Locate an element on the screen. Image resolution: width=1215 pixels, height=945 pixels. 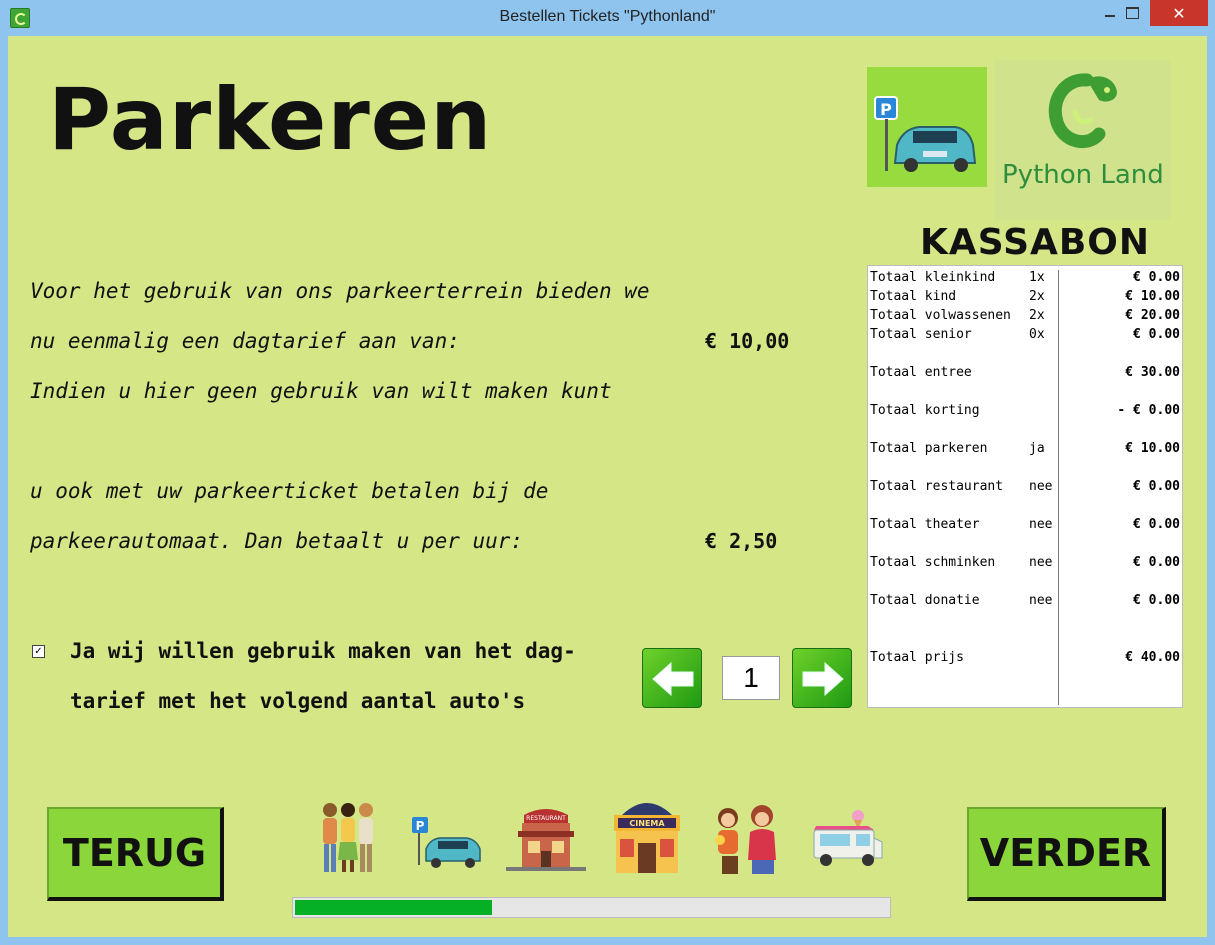
logo-text: Python Land is located at coordinates (1083, 175).